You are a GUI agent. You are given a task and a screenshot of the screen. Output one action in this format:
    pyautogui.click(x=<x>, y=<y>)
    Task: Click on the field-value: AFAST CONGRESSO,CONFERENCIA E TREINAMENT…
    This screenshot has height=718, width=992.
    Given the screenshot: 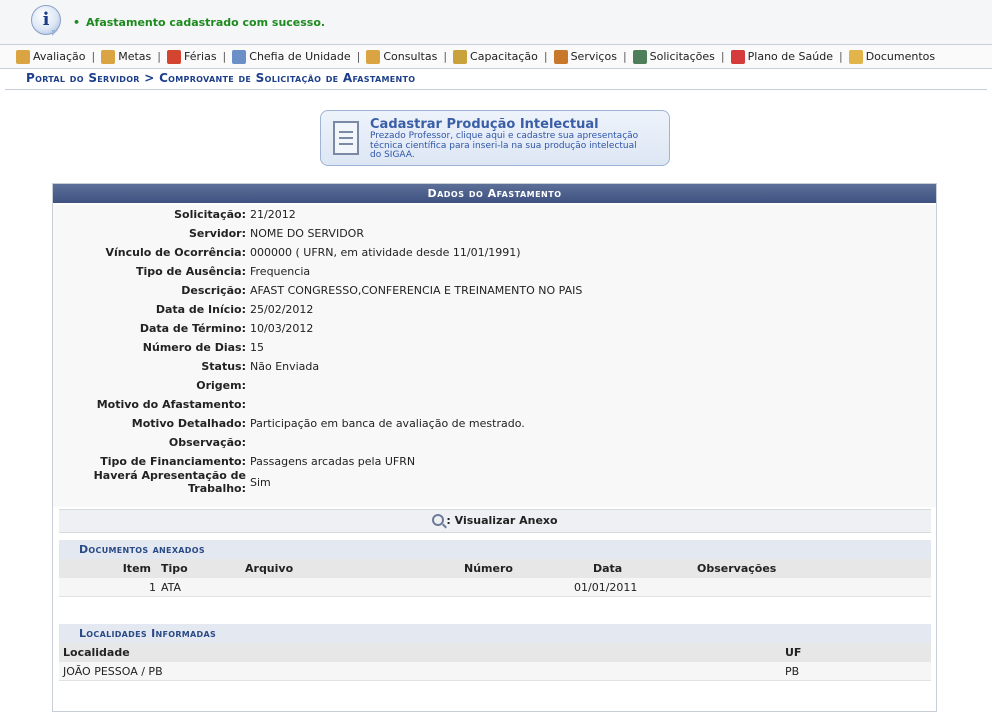 What is the action you would take?
    pyautogui.click(x=416, y=290)
    